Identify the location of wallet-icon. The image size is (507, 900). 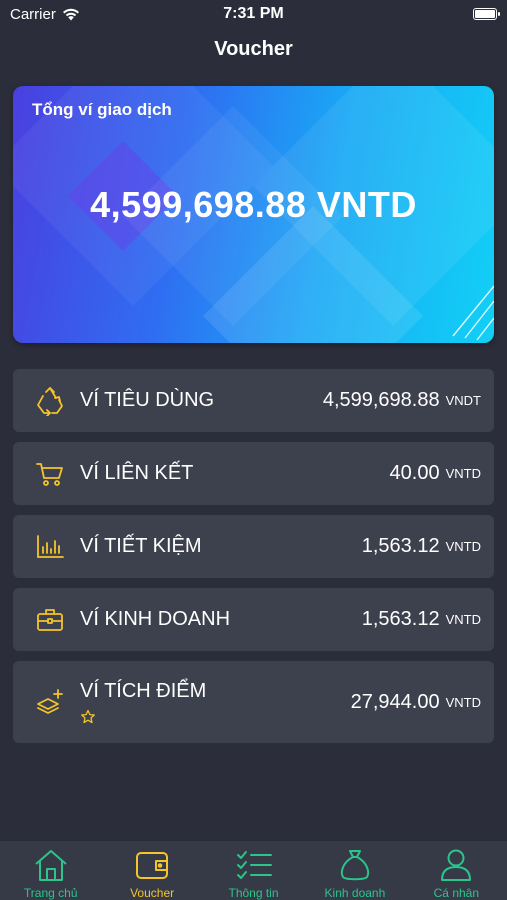
(152, 864).